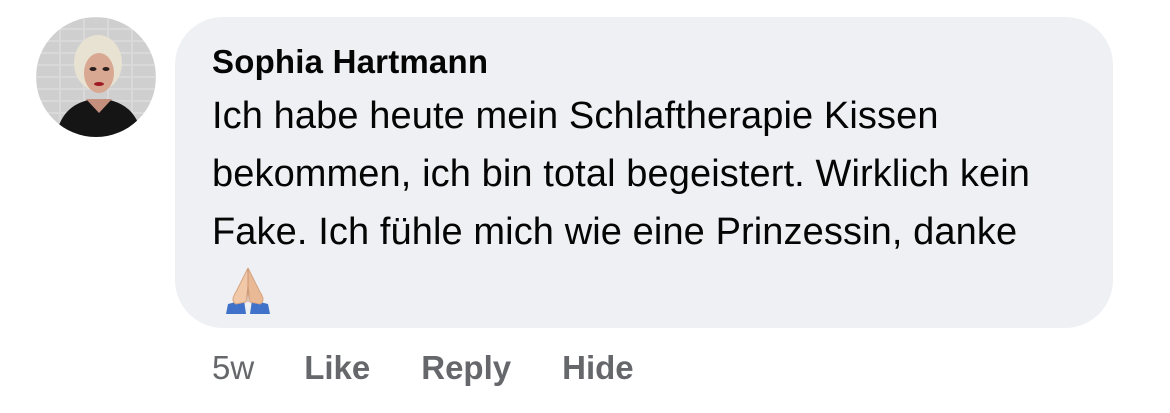 This screenshot has width=1170, height=413. I want to click on reply-button: Reply, so click(466, 368).